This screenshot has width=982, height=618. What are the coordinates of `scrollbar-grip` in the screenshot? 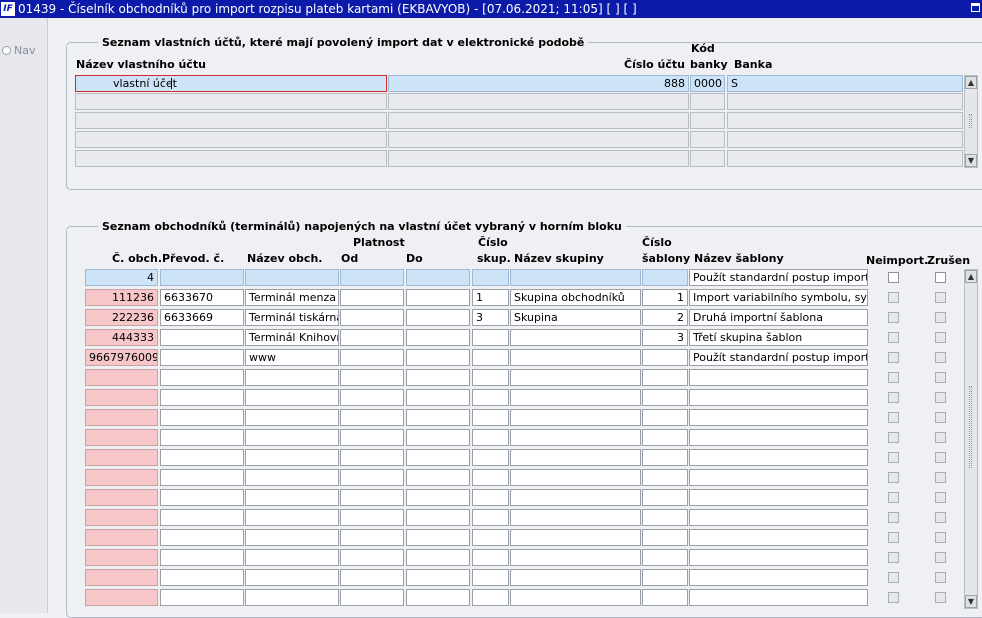 It's located at (970, 121).